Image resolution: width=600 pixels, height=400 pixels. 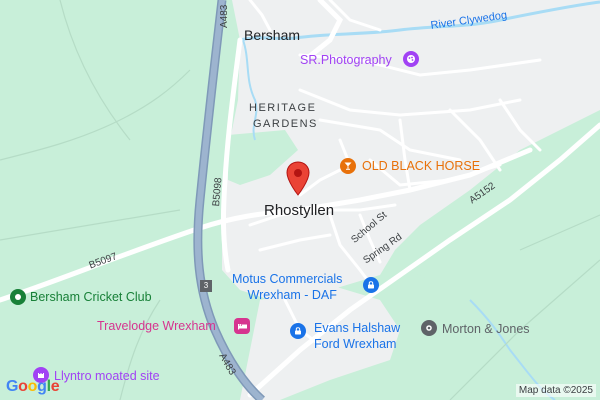 I want to click on location-marker, so click(x=298, y=181).